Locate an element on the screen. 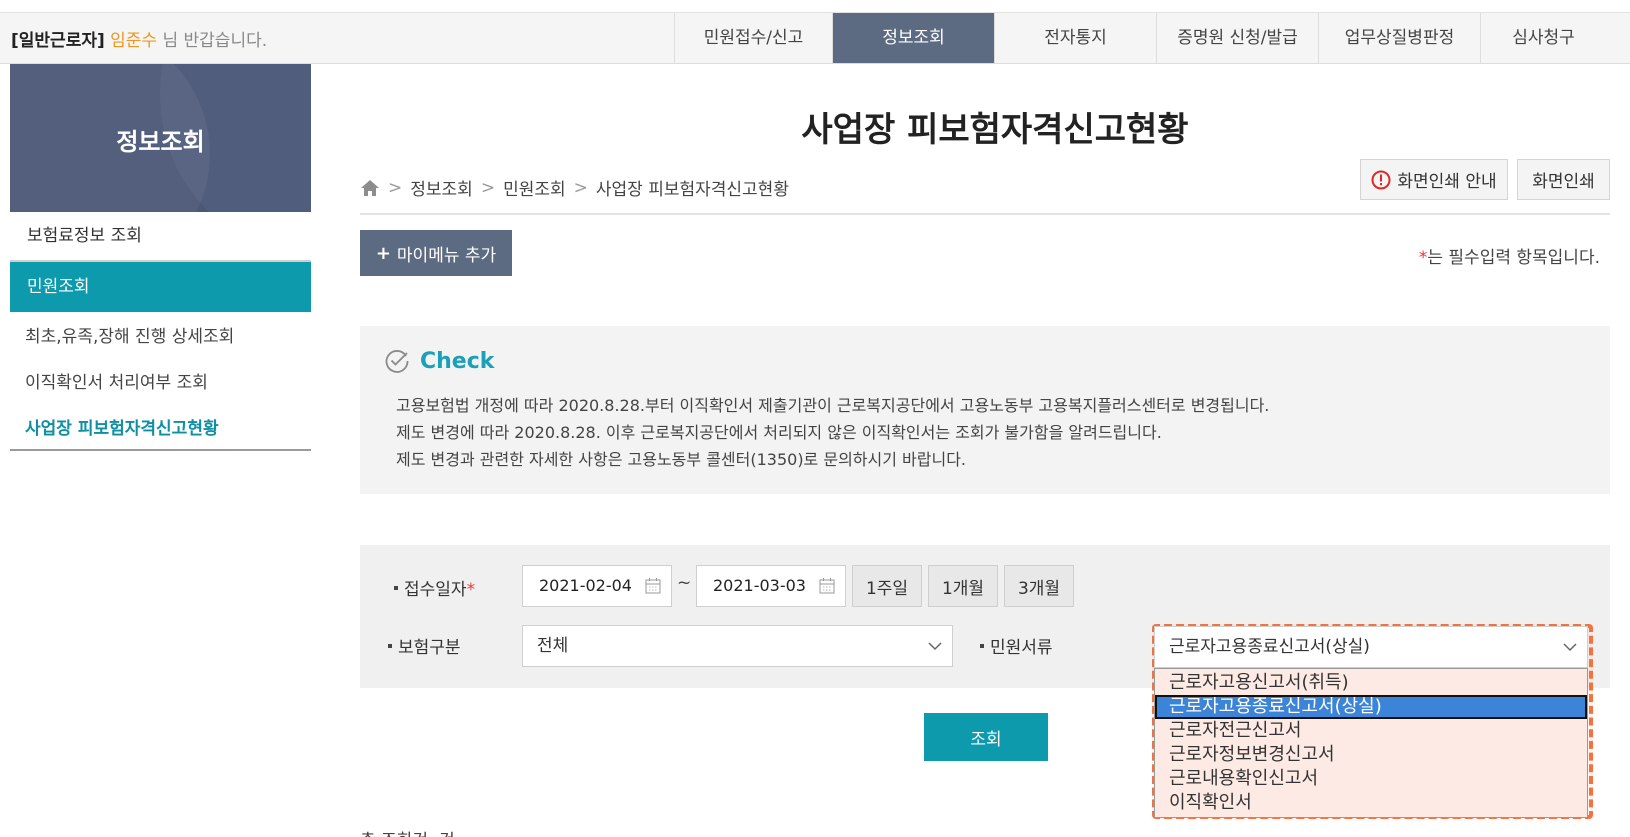  greeting-text: 님 반갑습니다. is located at coordinates (215, 41).